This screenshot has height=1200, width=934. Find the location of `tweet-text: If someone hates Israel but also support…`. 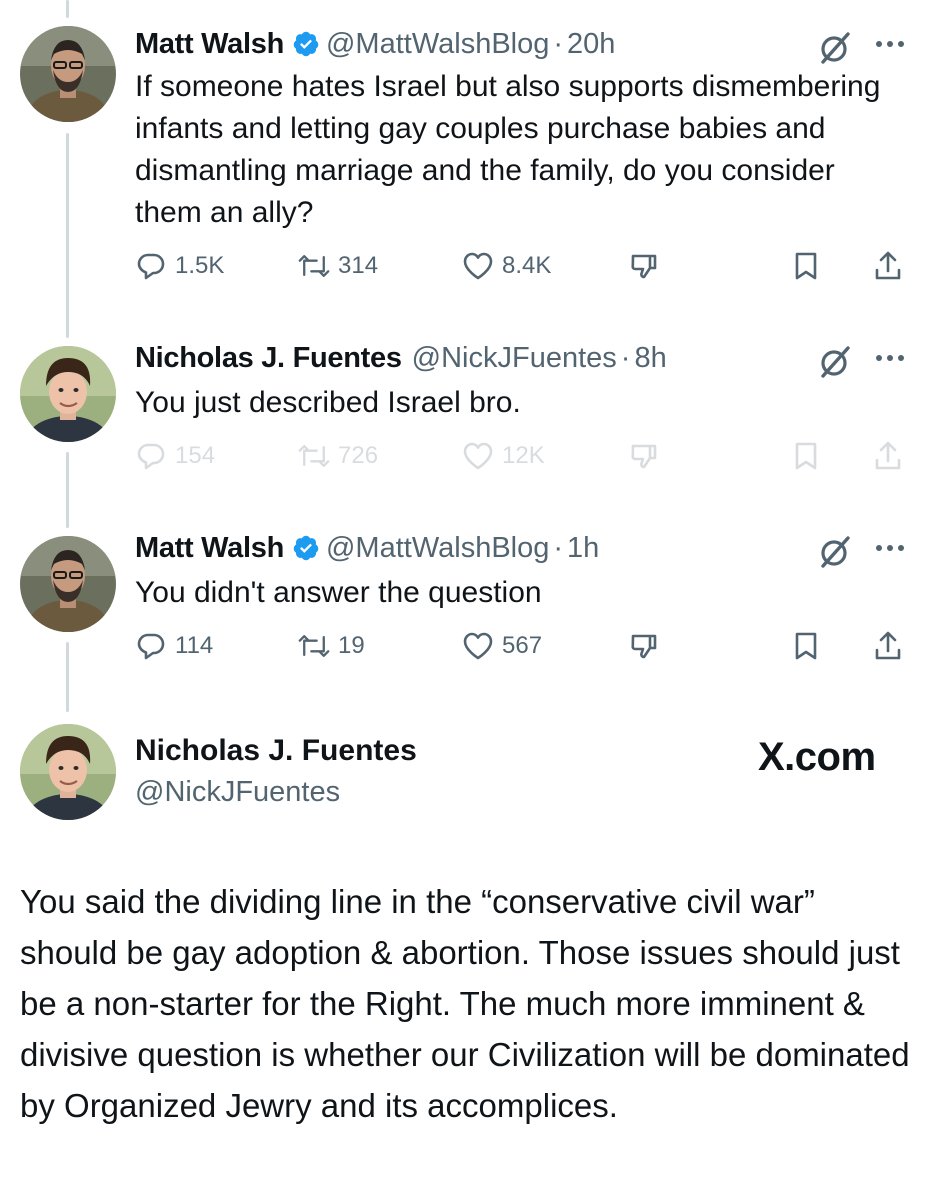

tweet-text: If someone hates Israel but also support… is located at coordinates (508, 149).